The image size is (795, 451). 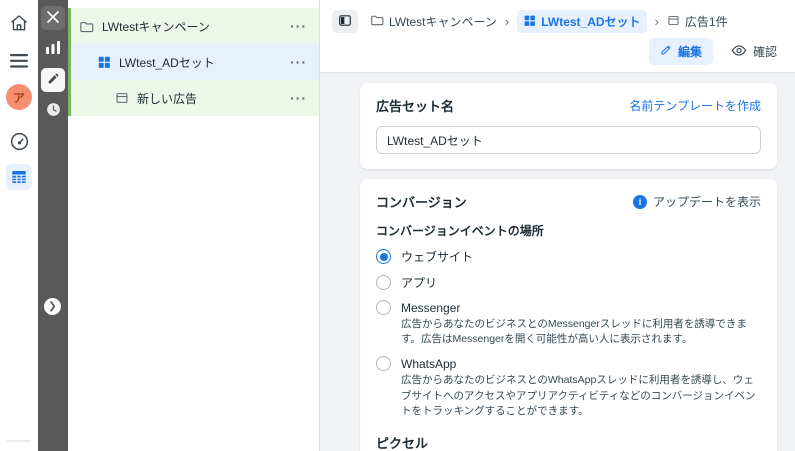 I want to click on close-panel-button, so click(x=53, y=18).